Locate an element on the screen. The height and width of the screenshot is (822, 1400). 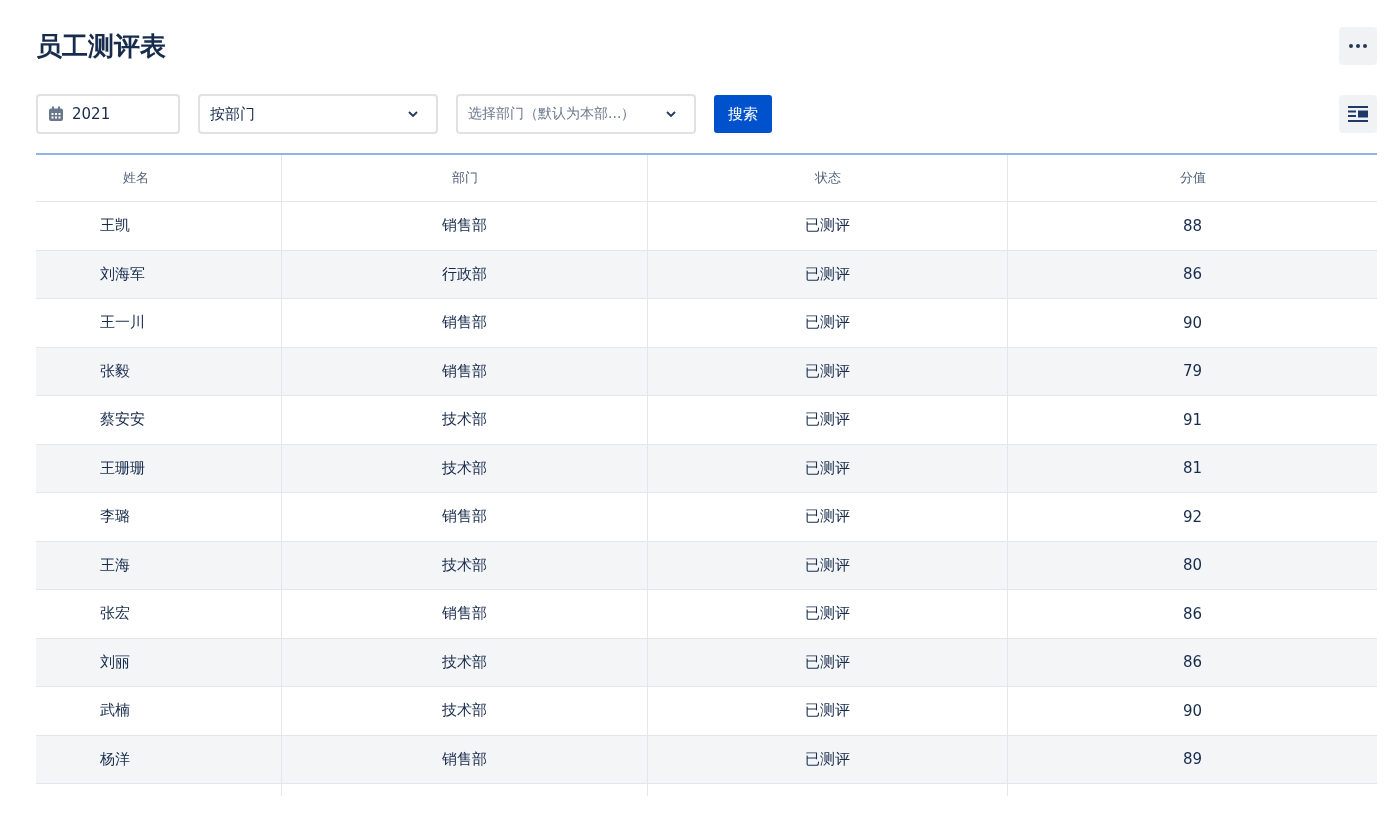
table-cell-text: 89 is located at coordinates (1192, 760).